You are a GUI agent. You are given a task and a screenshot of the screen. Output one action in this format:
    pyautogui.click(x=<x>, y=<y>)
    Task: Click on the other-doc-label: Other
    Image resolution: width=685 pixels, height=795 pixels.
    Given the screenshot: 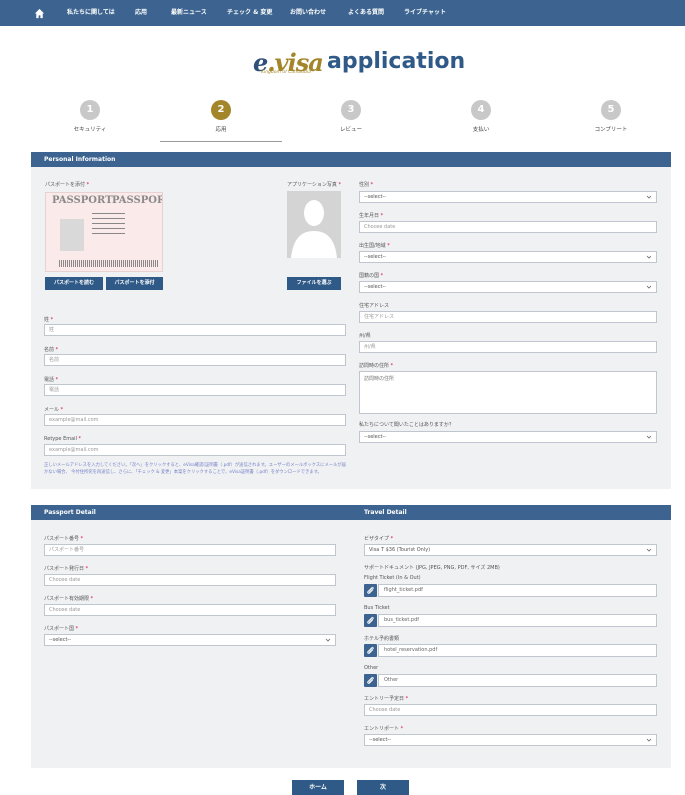 What is the action you would take?
    pyautogui.click(x=371, y=668)
    